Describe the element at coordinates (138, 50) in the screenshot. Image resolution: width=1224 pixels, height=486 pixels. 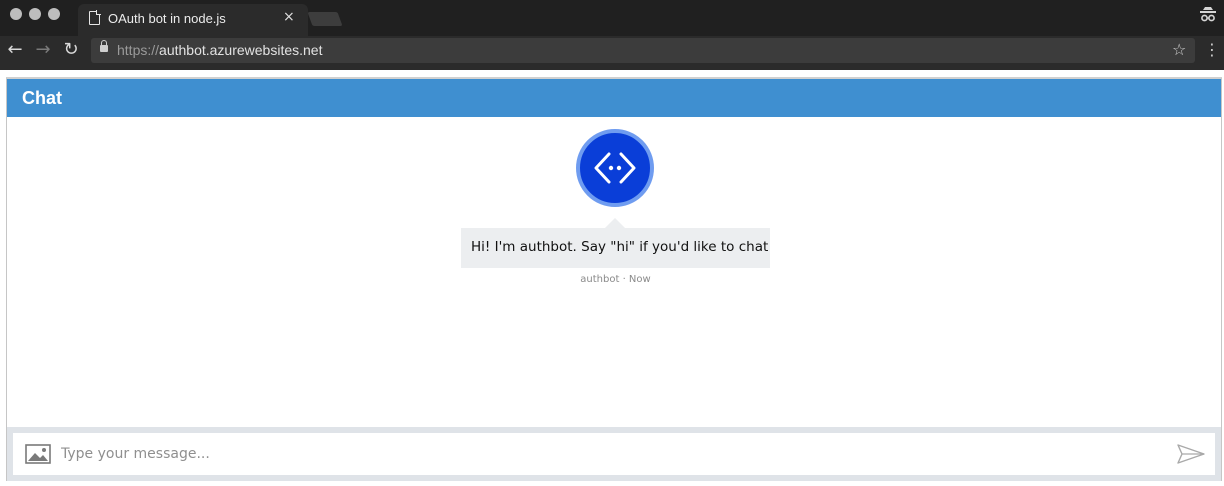
I see `url-scheme: https://` at that location.